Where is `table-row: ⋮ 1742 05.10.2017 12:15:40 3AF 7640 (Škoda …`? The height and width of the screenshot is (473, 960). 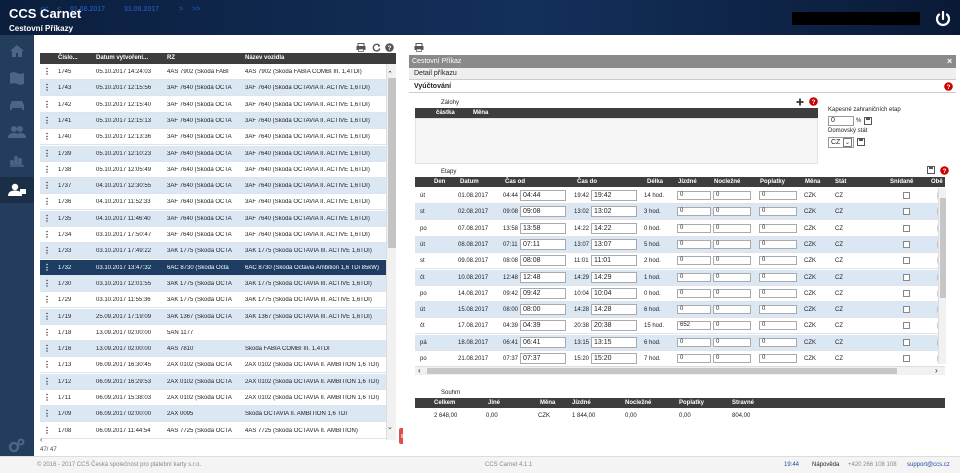
table-row: ⋮ 1742 05.10.2017 12:15:40 3AF 7640 (Škoda … is located at coordinates (213, 105).